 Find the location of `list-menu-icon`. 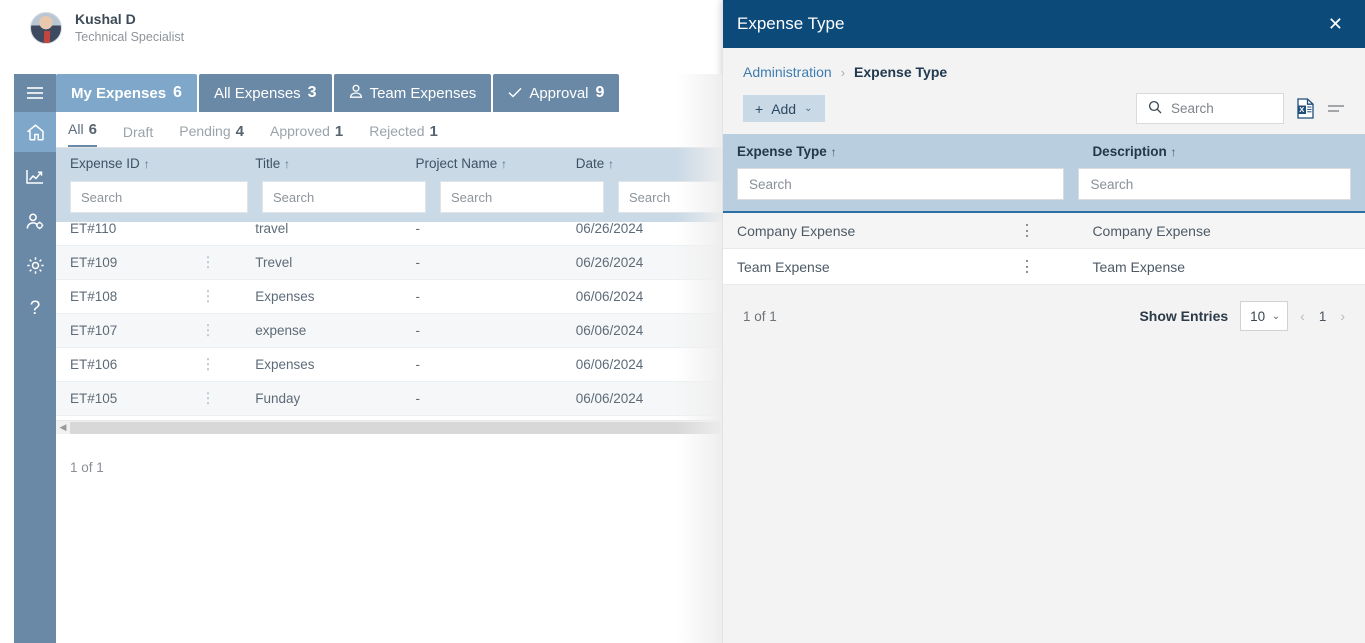

list-menu-icon is located at coordinates (1336, 109).